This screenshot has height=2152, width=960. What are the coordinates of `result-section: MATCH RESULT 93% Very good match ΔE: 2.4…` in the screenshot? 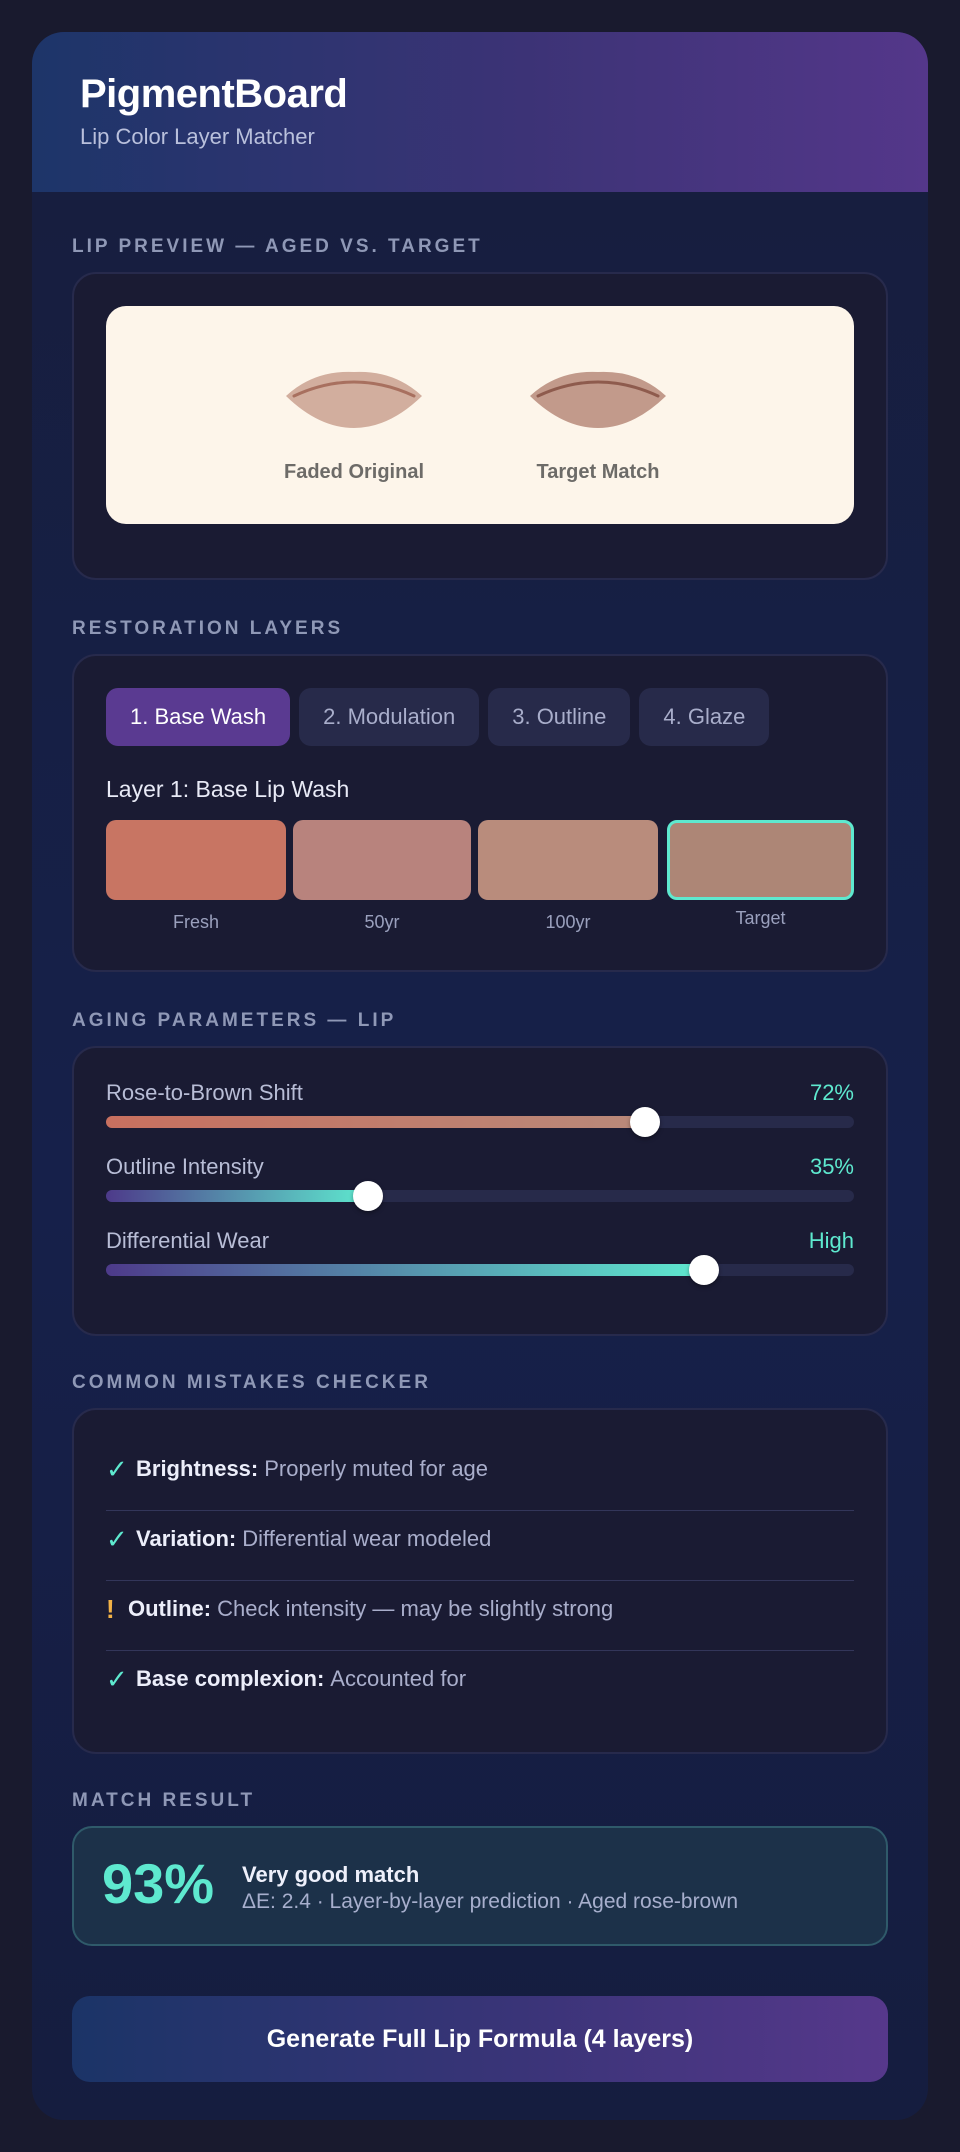 It's located at (480, 1868).